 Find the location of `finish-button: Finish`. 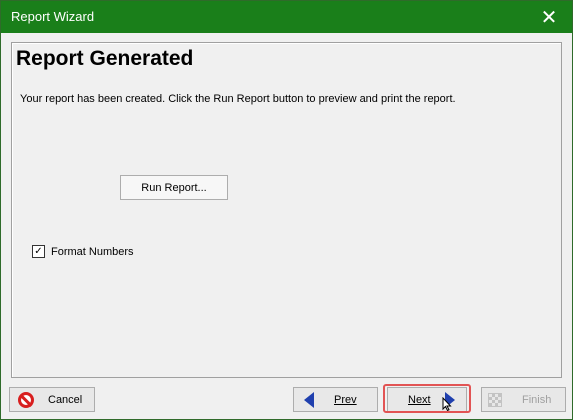

finish-button: Finish is located at coordinates (523, 399).